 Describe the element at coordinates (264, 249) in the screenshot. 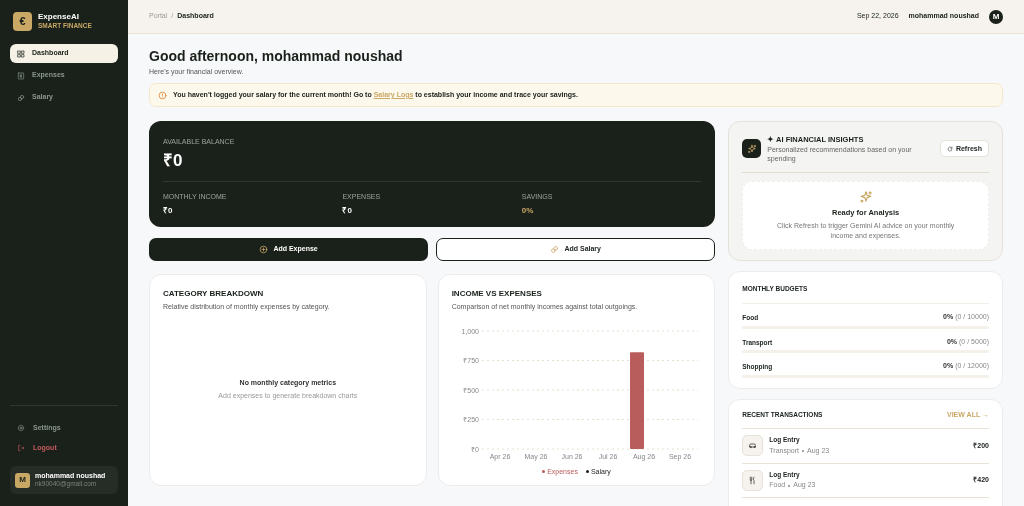

I see `plus-circle-icon` at that location.